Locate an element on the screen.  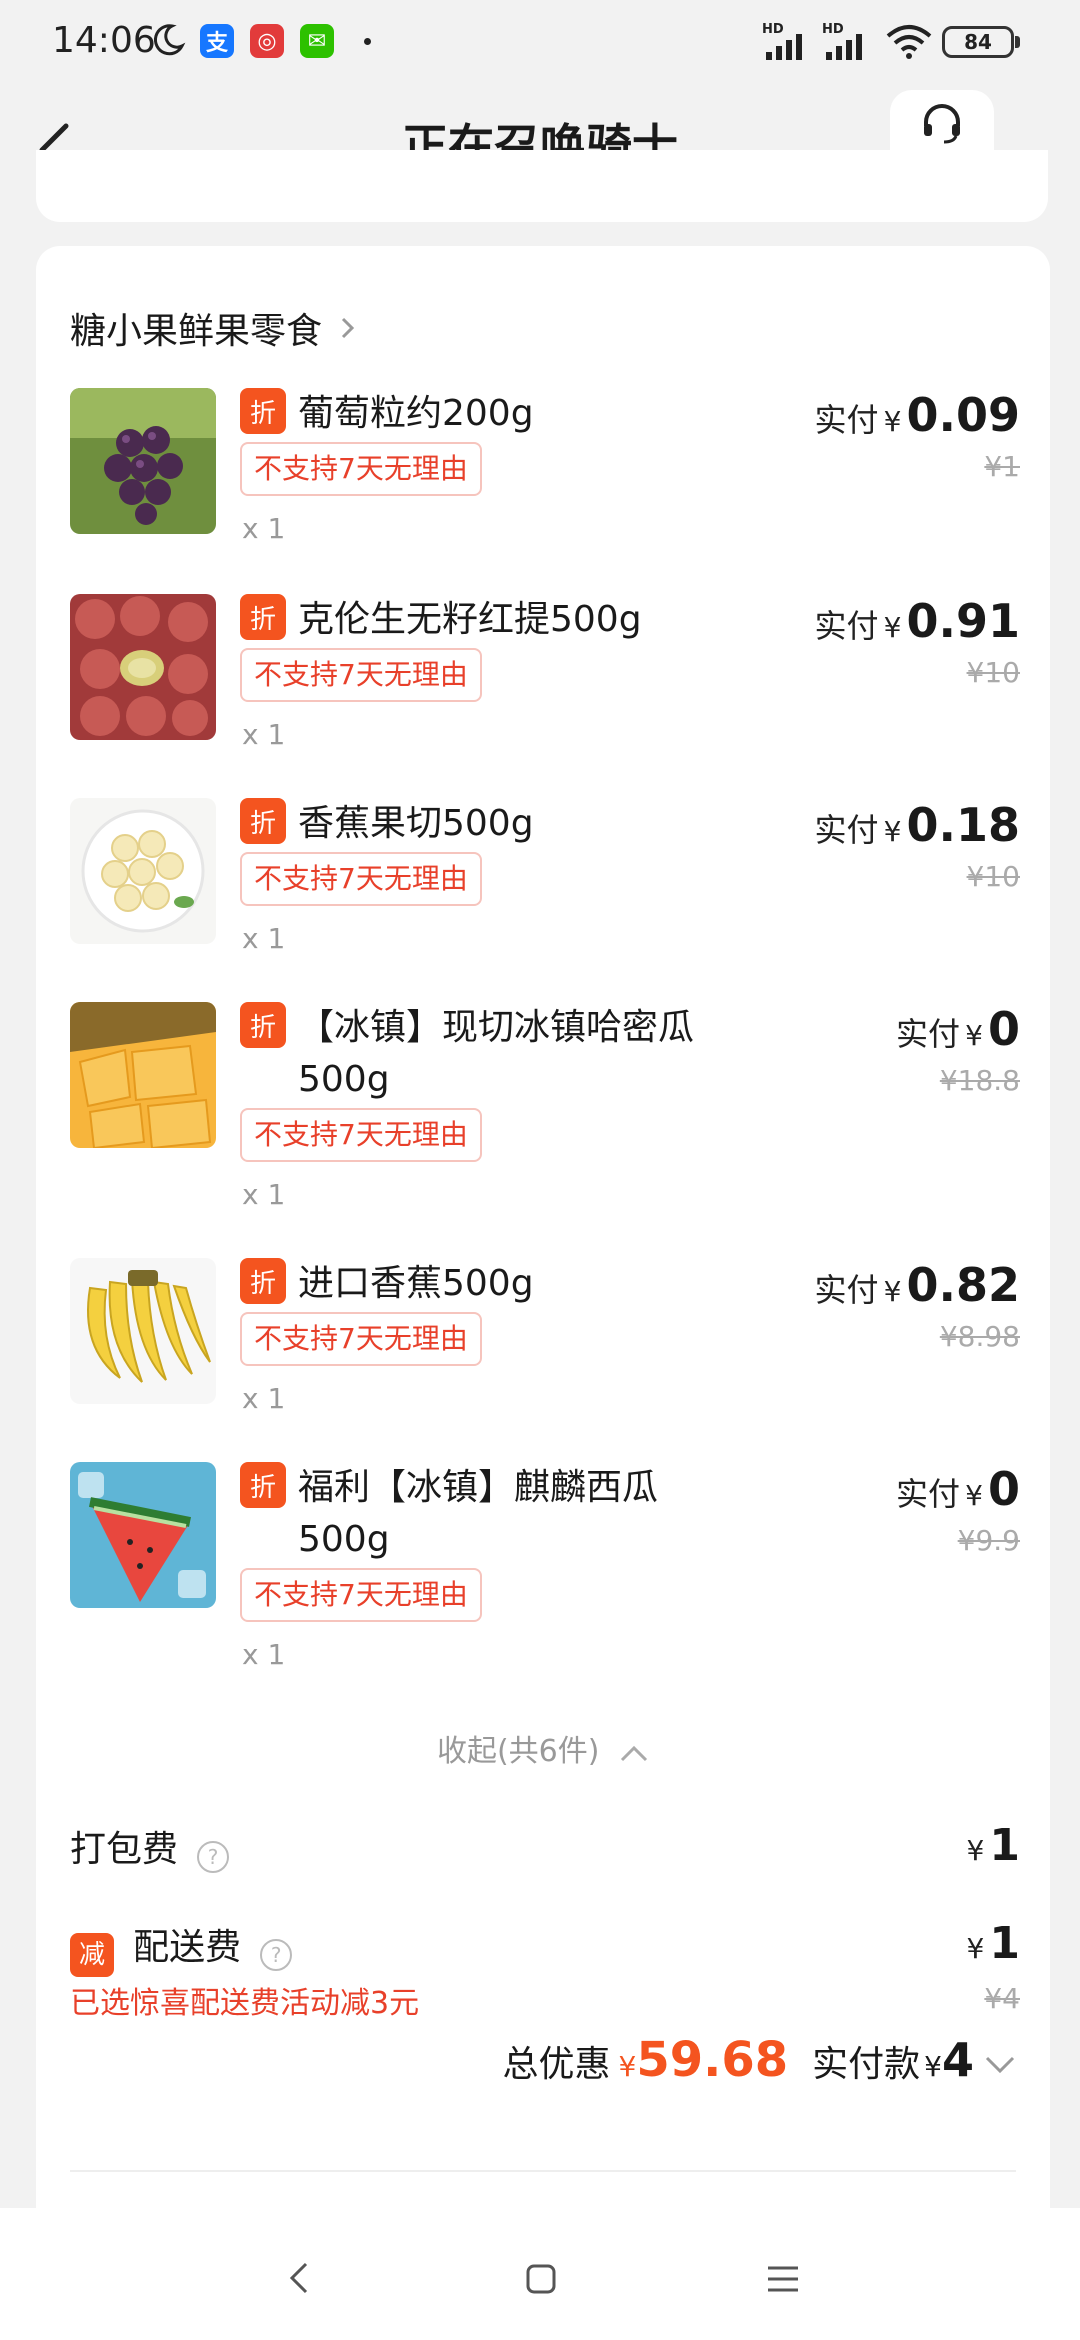
nav-back-icon is located at coordinates (300, 2278).